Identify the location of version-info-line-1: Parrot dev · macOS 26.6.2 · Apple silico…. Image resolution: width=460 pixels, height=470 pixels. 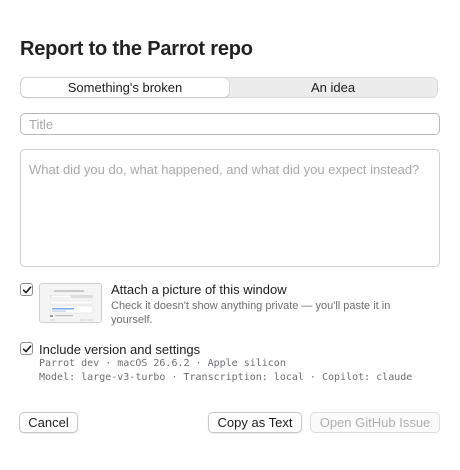
(162, 363).